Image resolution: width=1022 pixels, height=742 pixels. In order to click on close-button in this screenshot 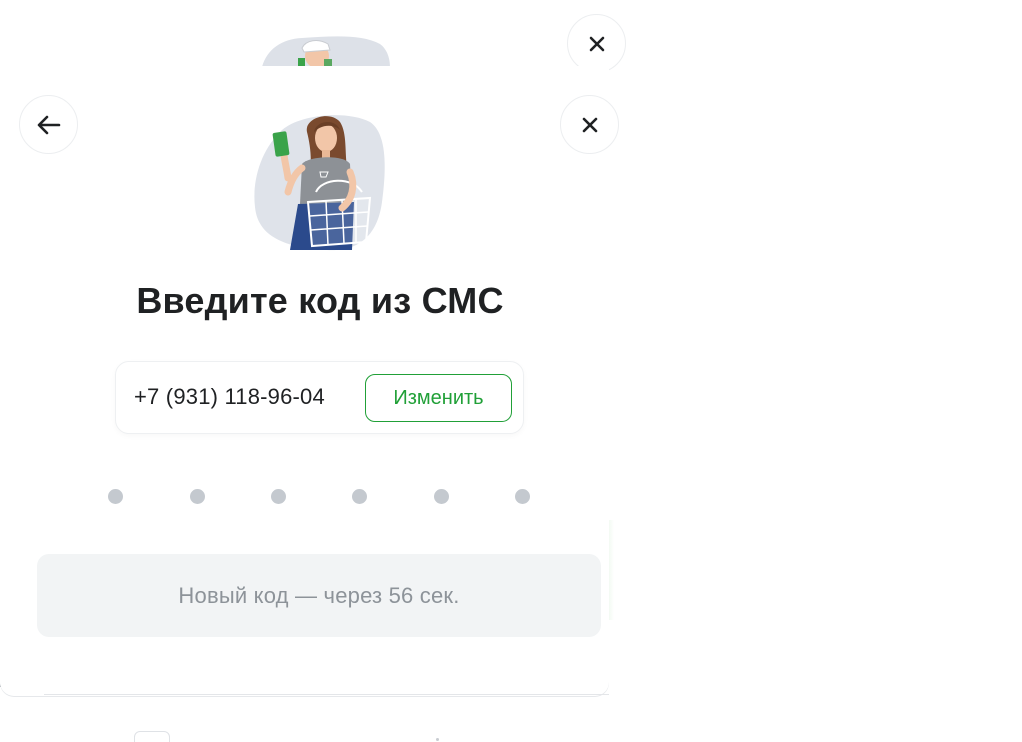, I will do `click(589, 124)`.